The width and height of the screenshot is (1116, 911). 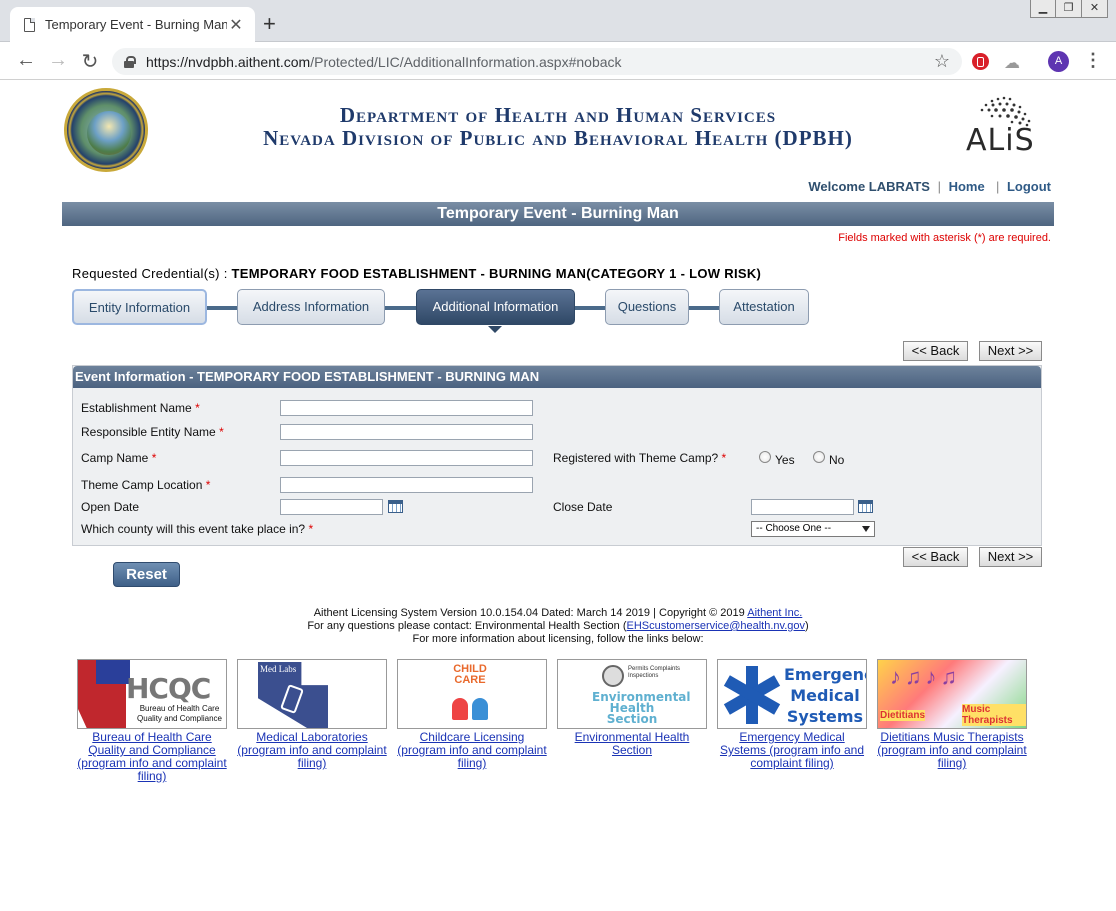 I want to click on dietitians-music-logo: ♪♫♪♫ Dietitians Music Therapists, so click(x=952, y=694).